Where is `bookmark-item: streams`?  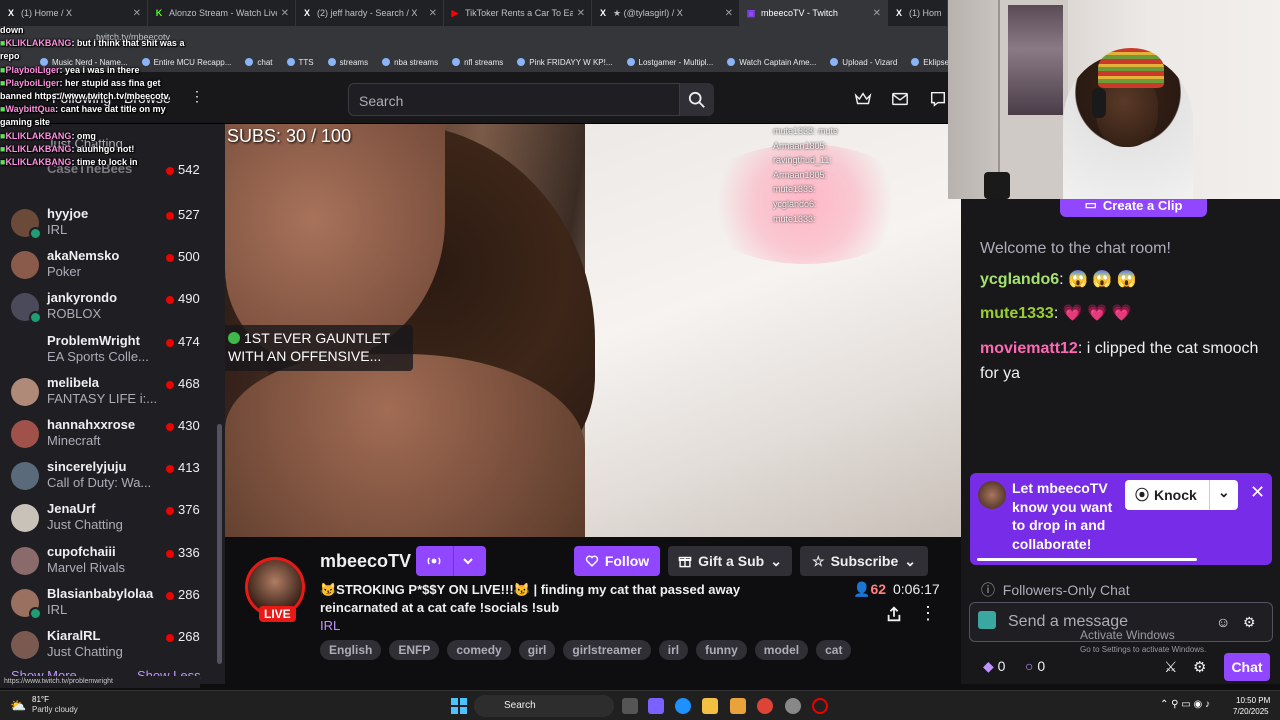
bookmark-item: streams is located at coordinates (347, 62).